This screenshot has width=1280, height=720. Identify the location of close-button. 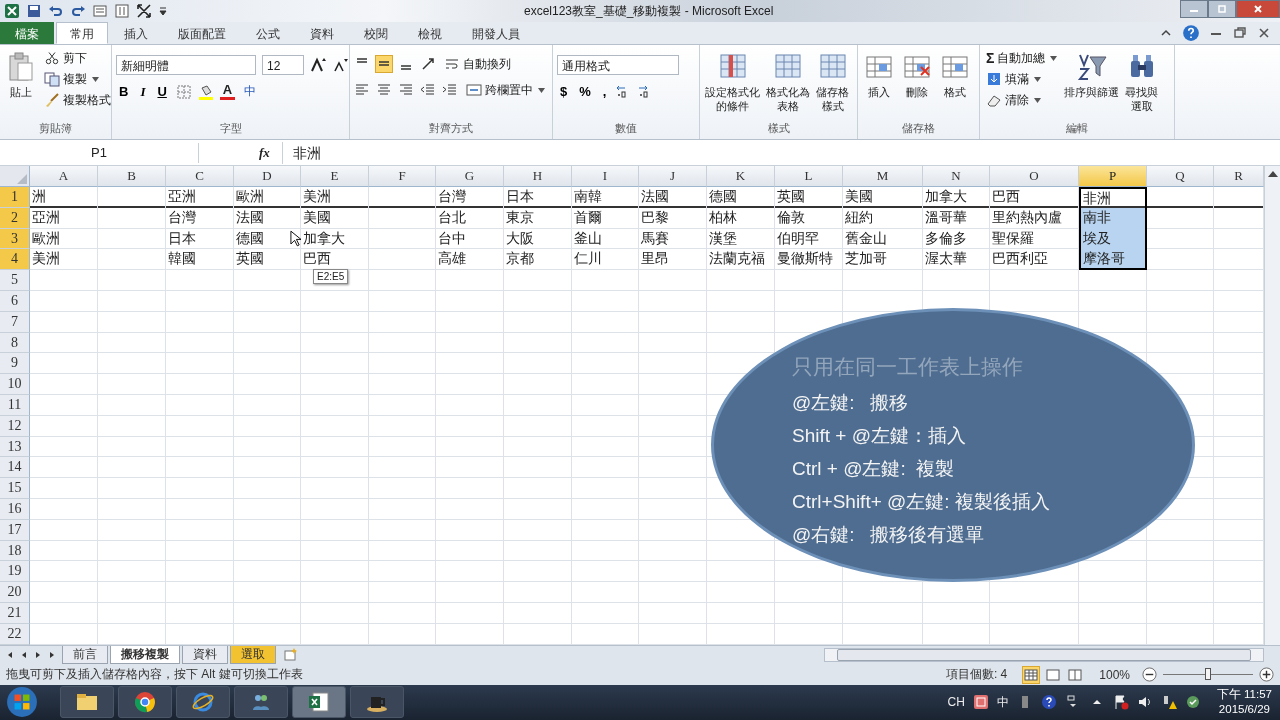
(1258, 9).